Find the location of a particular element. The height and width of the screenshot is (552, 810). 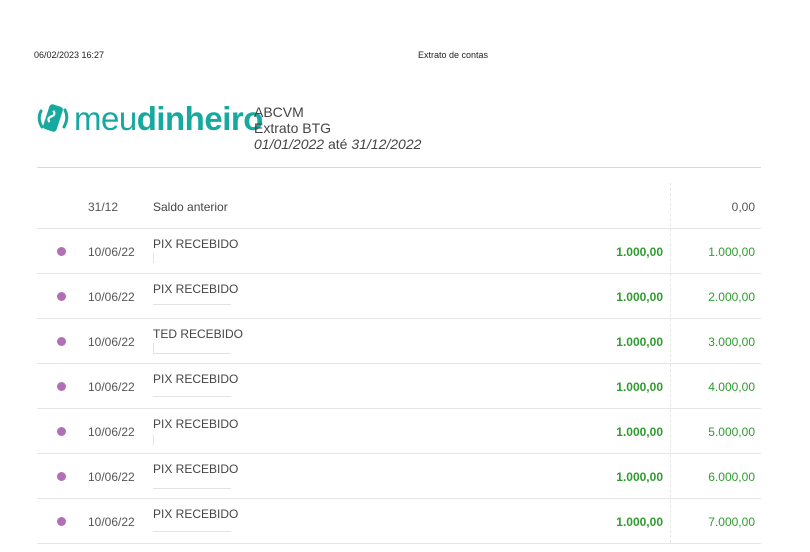

print-datetime: 06/02/2023 16:27 is located at coordinates (69, 55).